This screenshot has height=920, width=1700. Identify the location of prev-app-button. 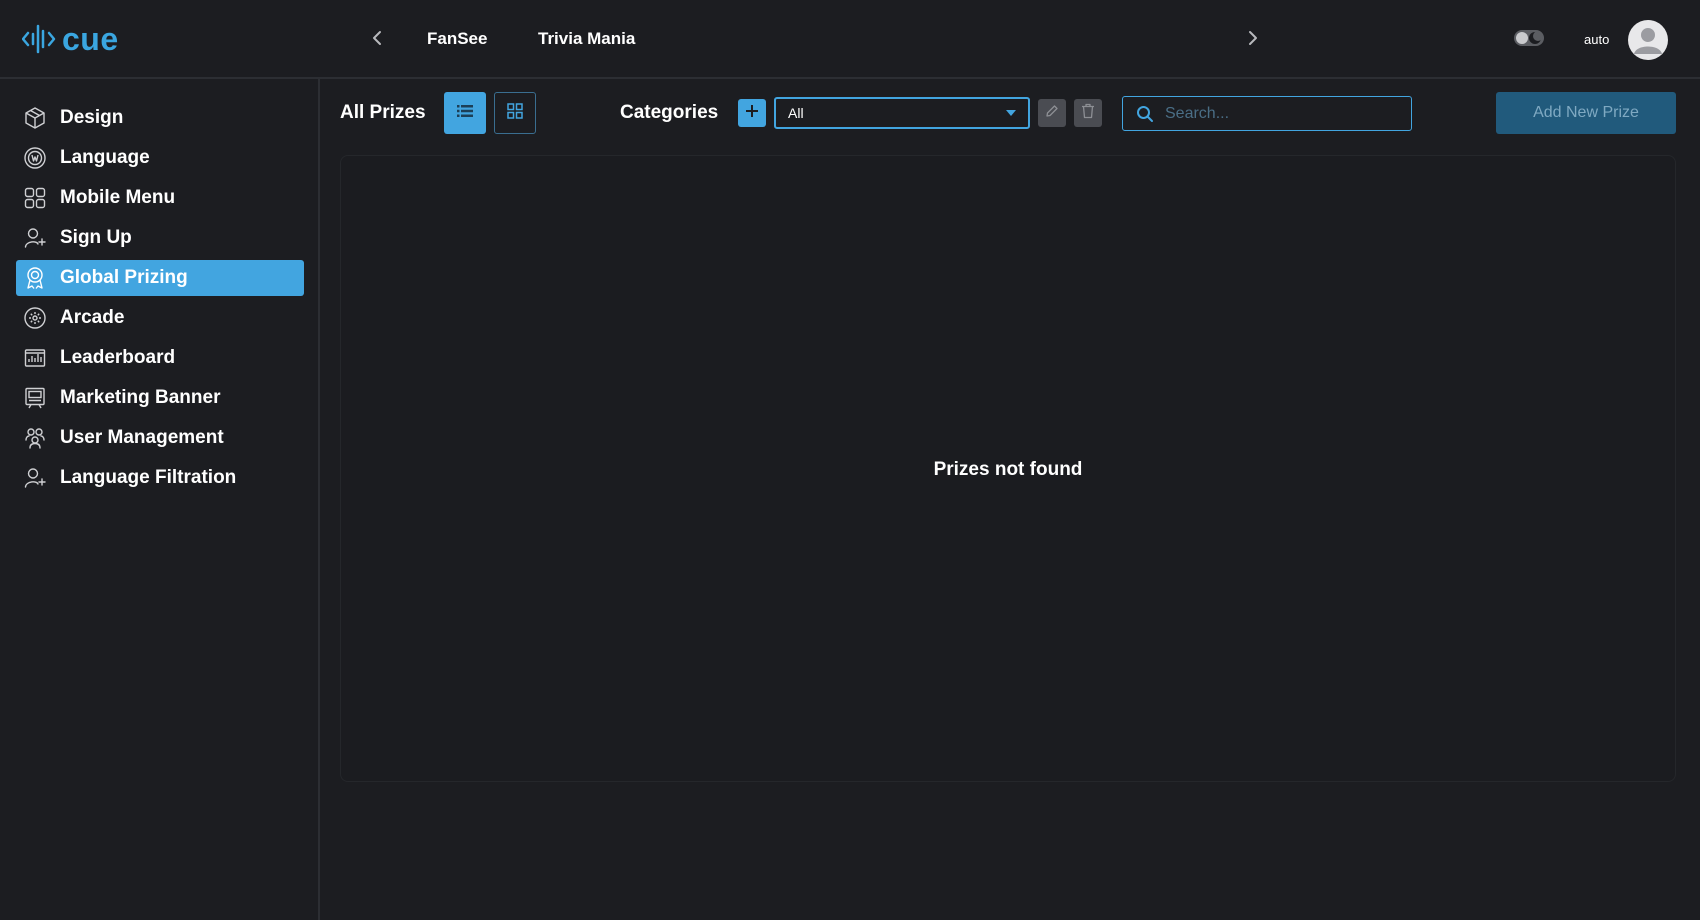
(377, 40).